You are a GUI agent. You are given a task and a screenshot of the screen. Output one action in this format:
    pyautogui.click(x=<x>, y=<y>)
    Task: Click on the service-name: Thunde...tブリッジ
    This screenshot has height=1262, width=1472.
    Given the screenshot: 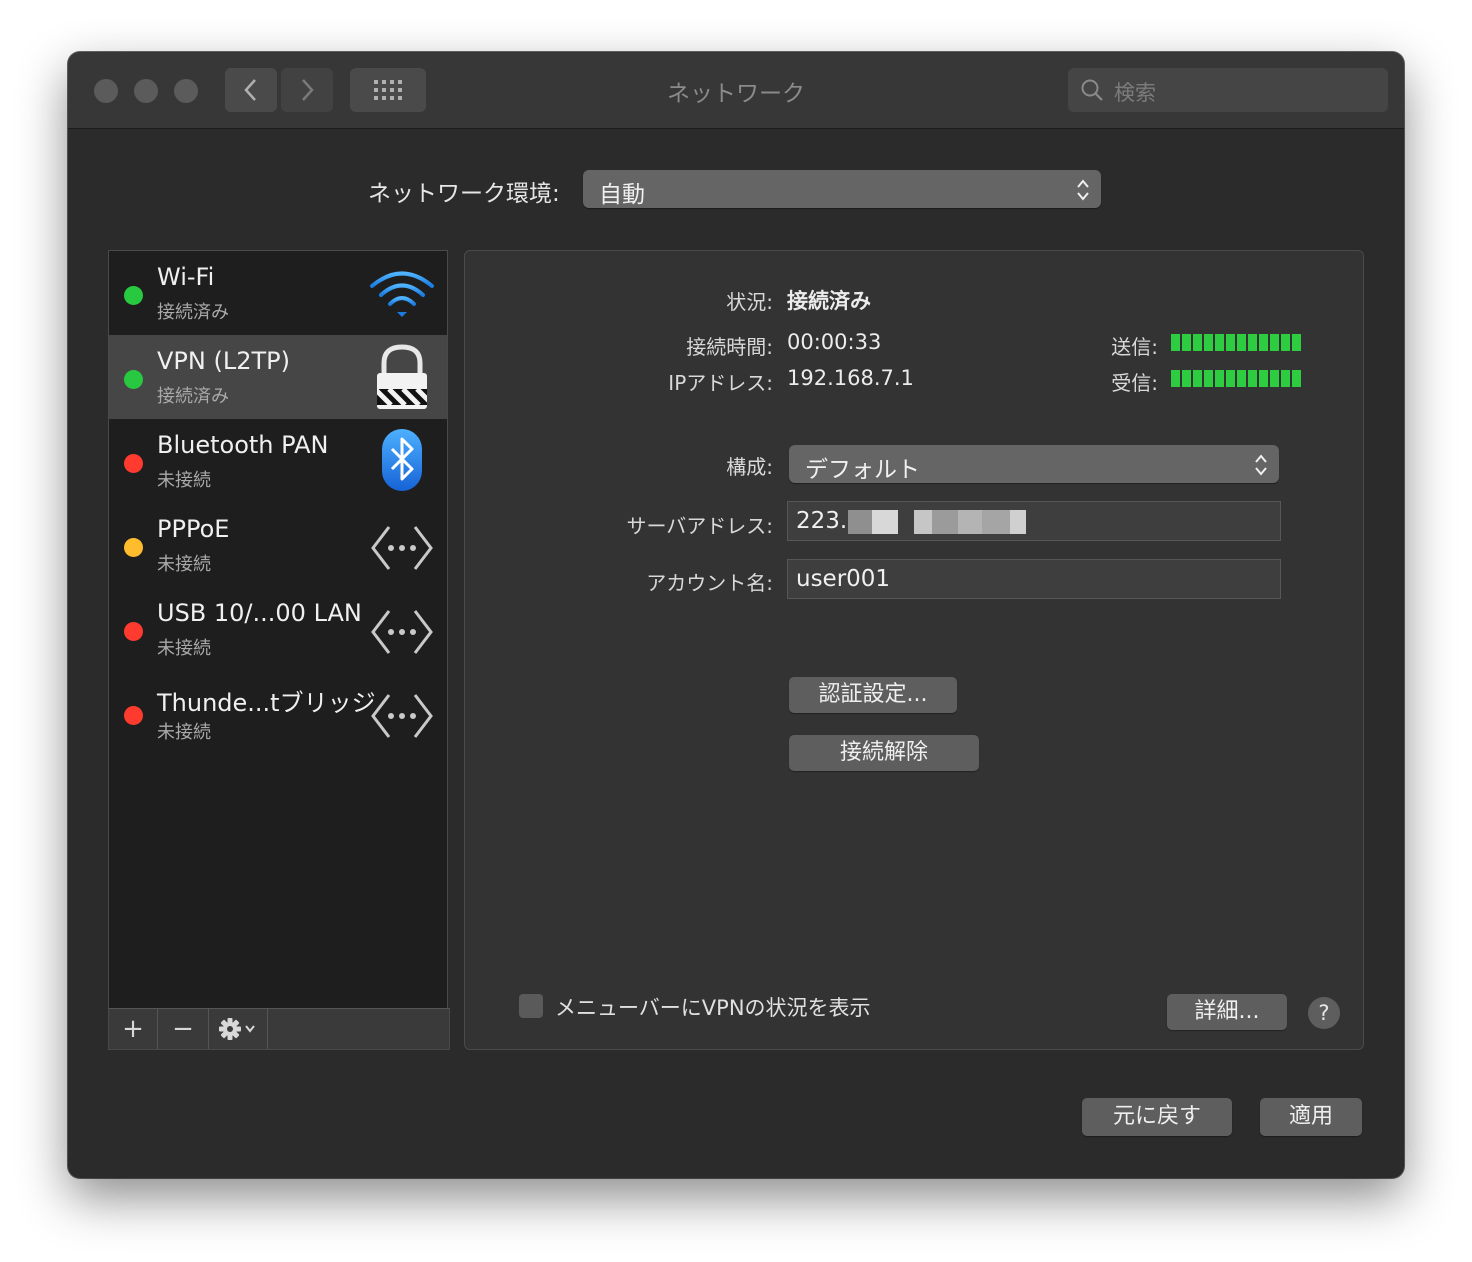 What is the action you would take?
    pyautogui.click(x=266, y=703)
    